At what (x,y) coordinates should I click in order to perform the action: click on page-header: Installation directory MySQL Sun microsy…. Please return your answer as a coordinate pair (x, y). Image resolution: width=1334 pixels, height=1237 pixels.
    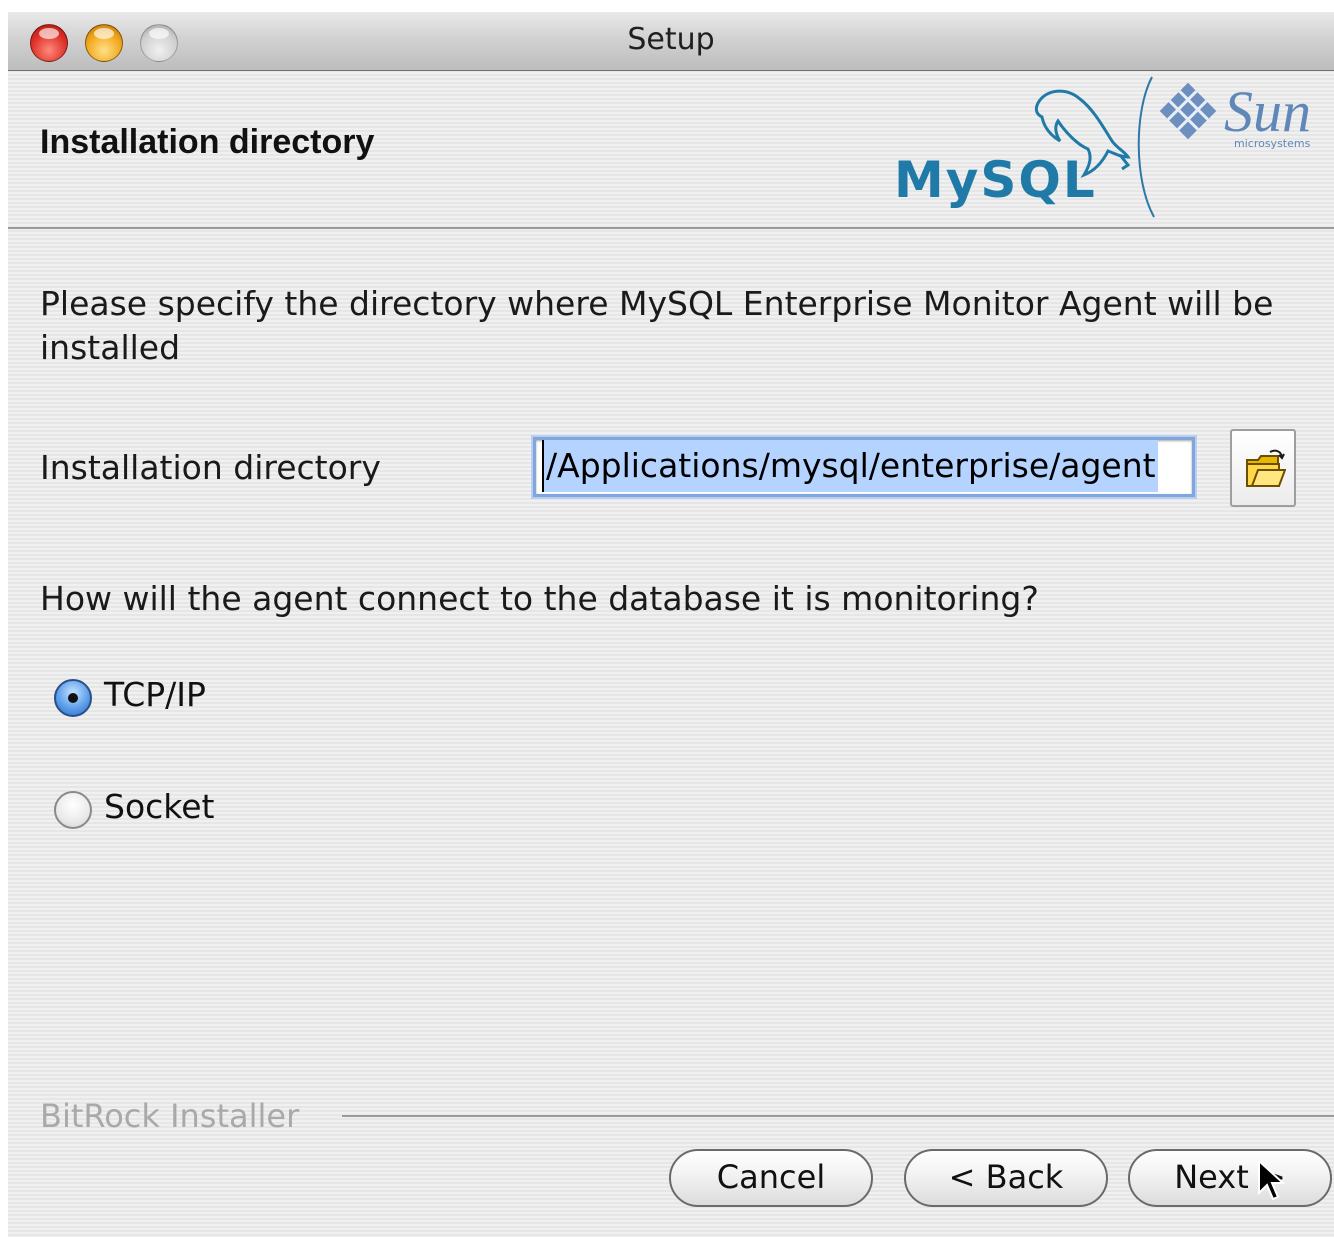
    Looking at the image, I should click on (671, 150).